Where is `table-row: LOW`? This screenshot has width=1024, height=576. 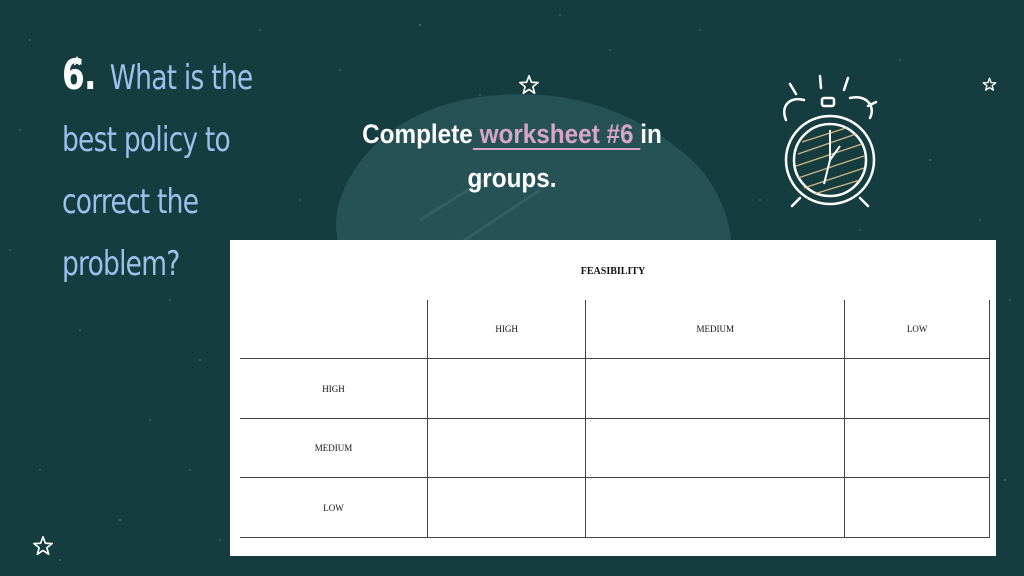
table-row: LOW is located at coordinates (615, 507).